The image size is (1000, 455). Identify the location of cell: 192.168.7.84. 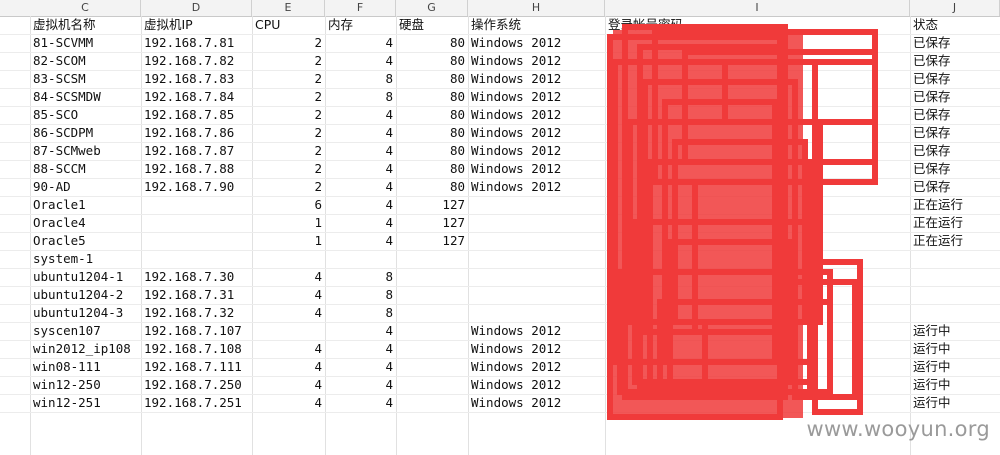
(196, 97).